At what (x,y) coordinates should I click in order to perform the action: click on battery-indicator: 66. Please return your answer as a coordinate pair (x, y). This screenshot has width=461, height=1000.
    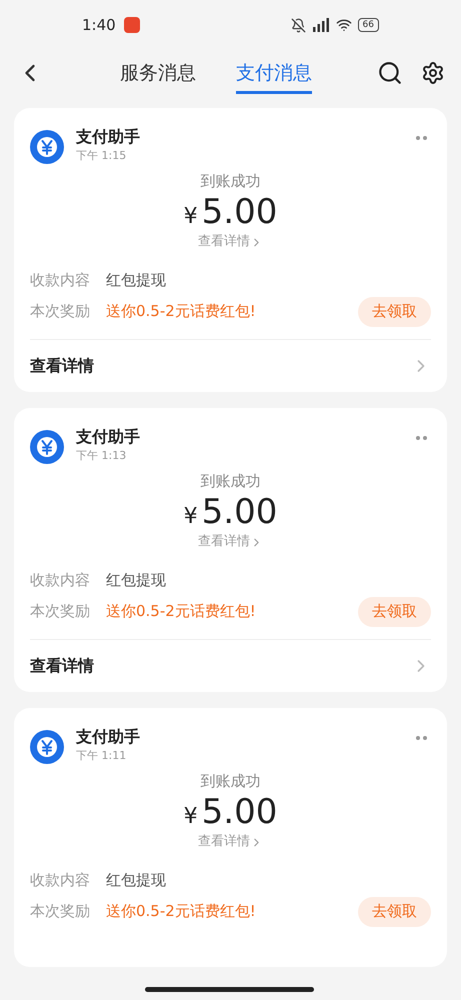
    Looking at the image, I should click on (368, 25).